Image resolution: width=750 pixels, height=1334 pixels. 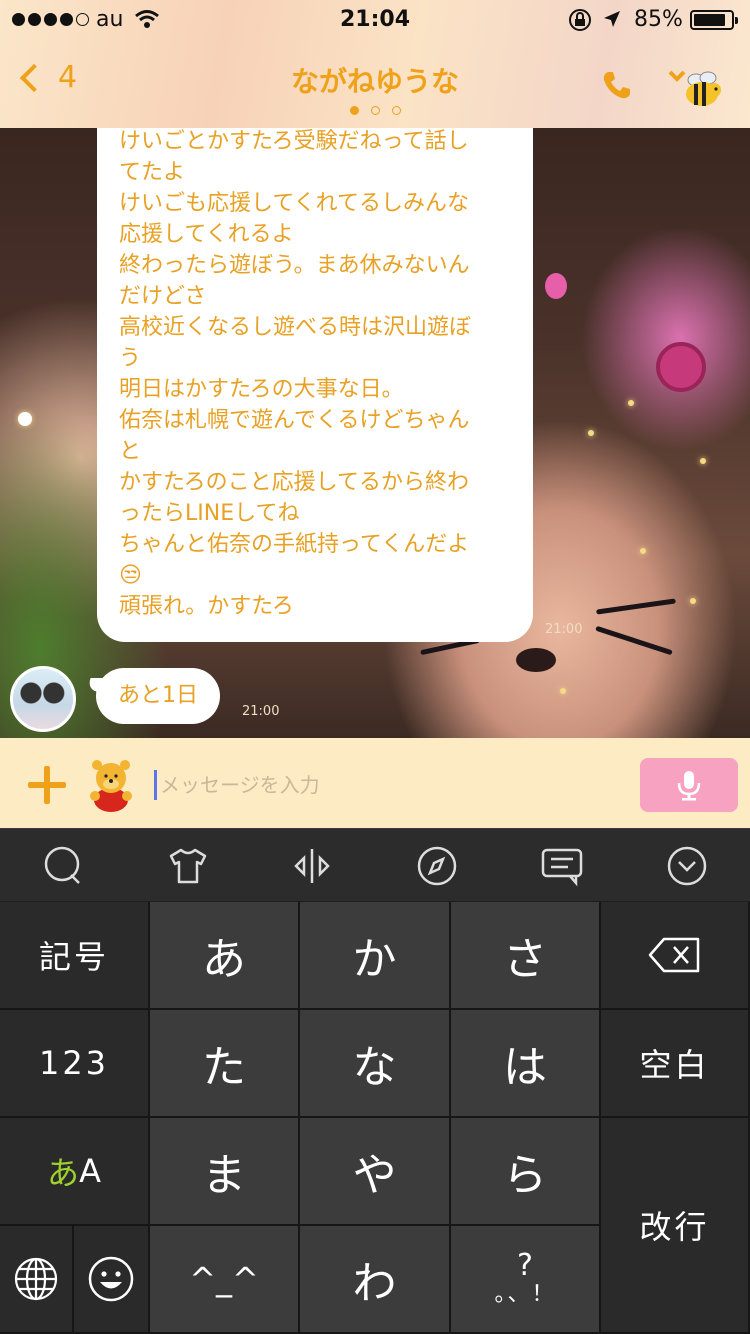 What do you see at coordinates (224, 1175) in the screenshot?
I see `key-label: ま` at bounding box center [224, 1175].